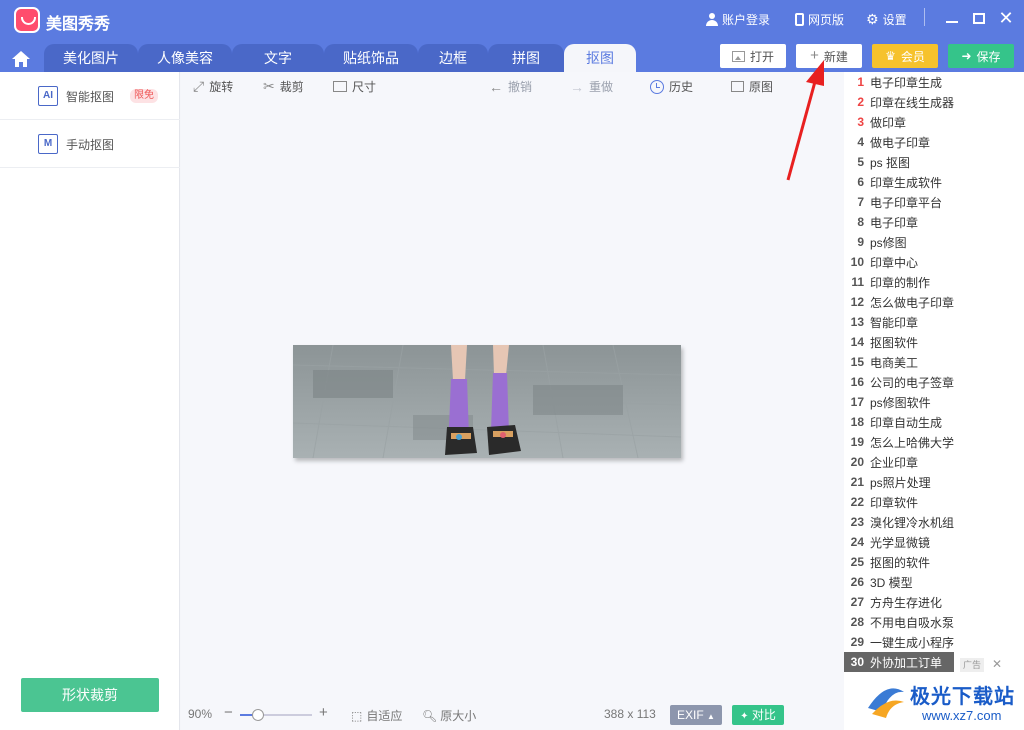 This screenshot has height=730, width=1024. Describe the element at coordinates (90, 144) in the screenshot. I see `sidebar-item-manual-cutout: M 手动抠图` at that location.